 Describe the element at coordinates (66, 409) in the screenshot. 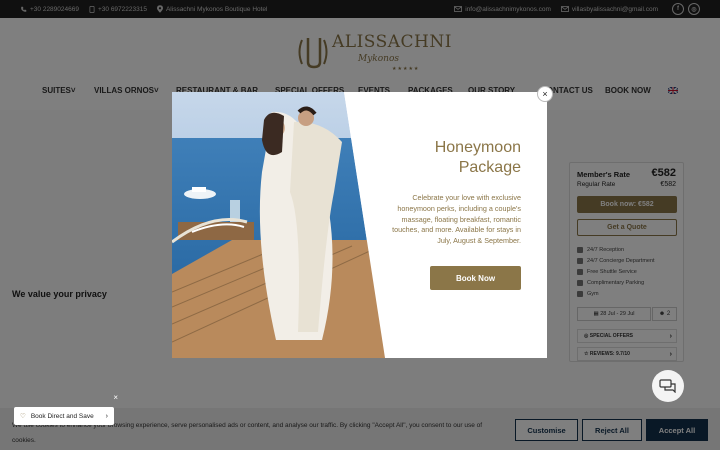

I see `book-direct-chip: ♡ Book Direct and Save › ×` at that location.